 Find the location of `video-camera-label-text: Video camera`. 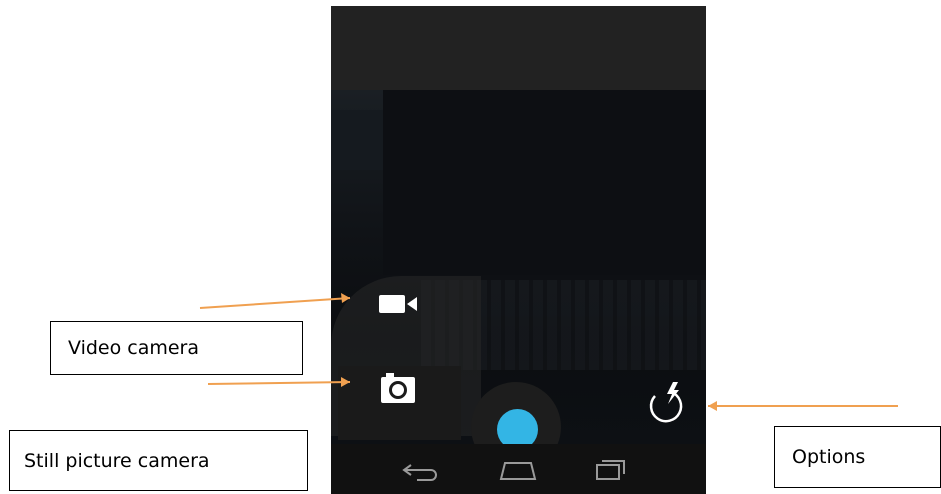

video-camera-label-text: Video camera is located at coordinates (134, 348).